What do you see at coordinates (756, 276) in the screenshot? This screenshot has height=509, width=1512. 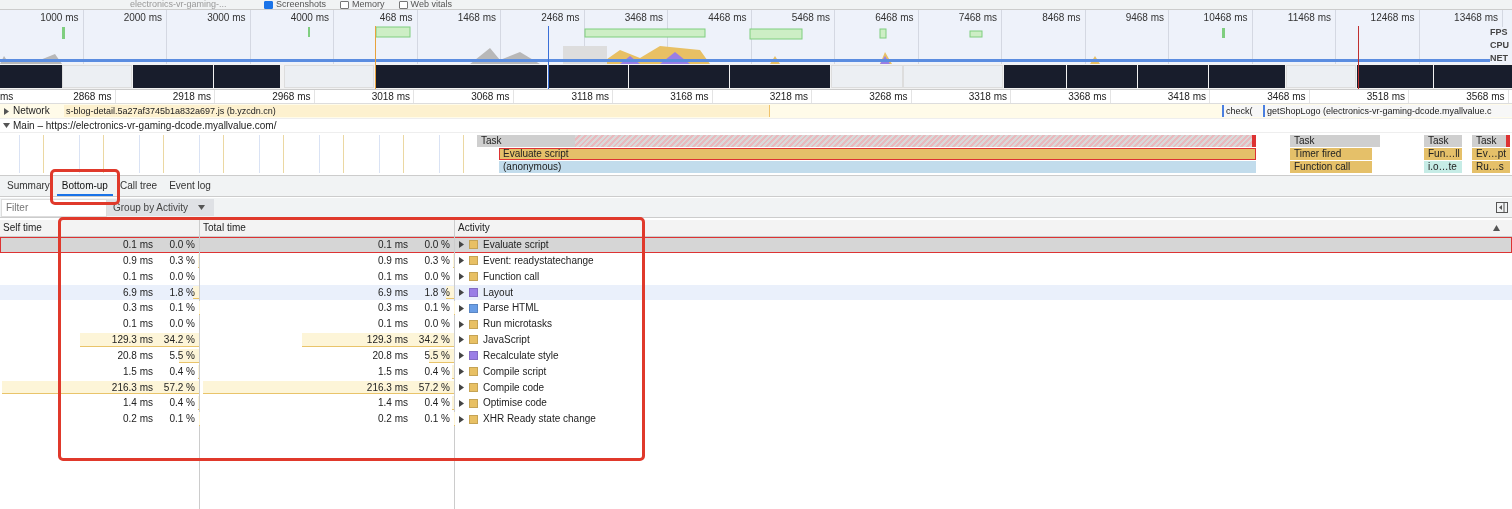 I see `table-row: 0.1 ms 0.0 % 0.1 ms 0.0 % Function call` at bounding box center [756, 276].